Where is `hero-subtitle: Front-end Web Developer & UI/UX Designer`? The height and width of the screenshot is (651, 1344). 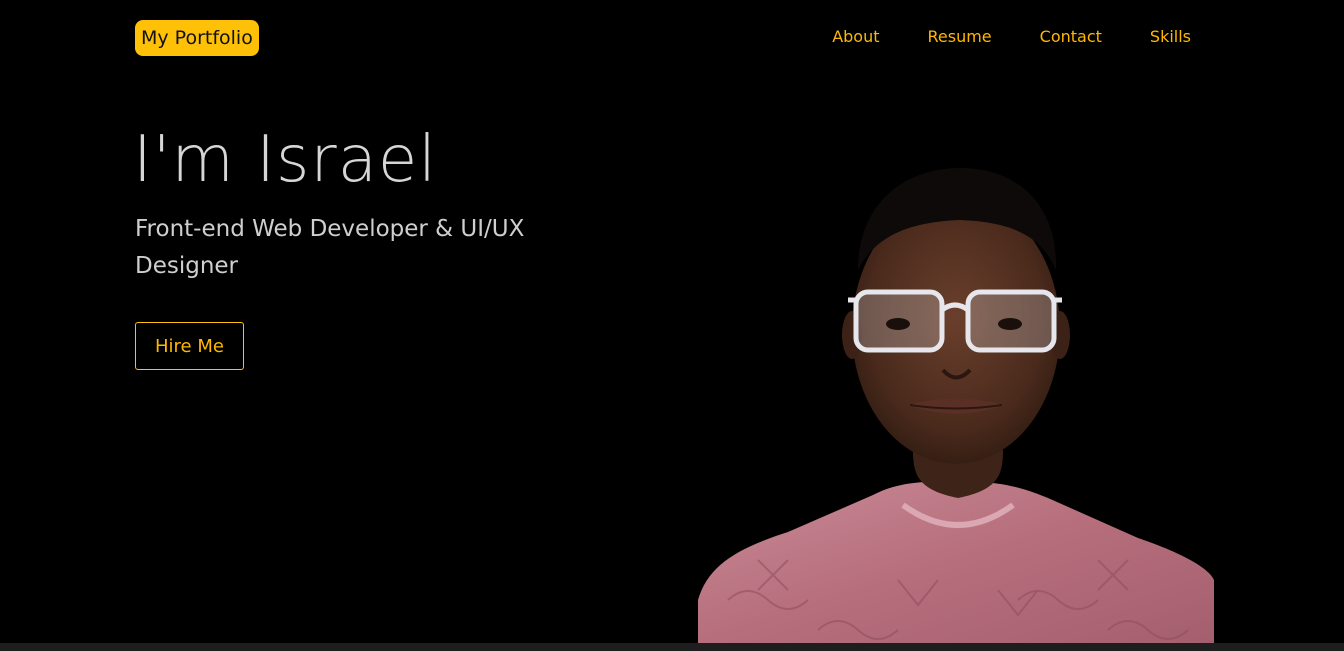 hero-subtitle: Front-end Web Developer & UI/UX Designer is located at coordinates (330, 247).